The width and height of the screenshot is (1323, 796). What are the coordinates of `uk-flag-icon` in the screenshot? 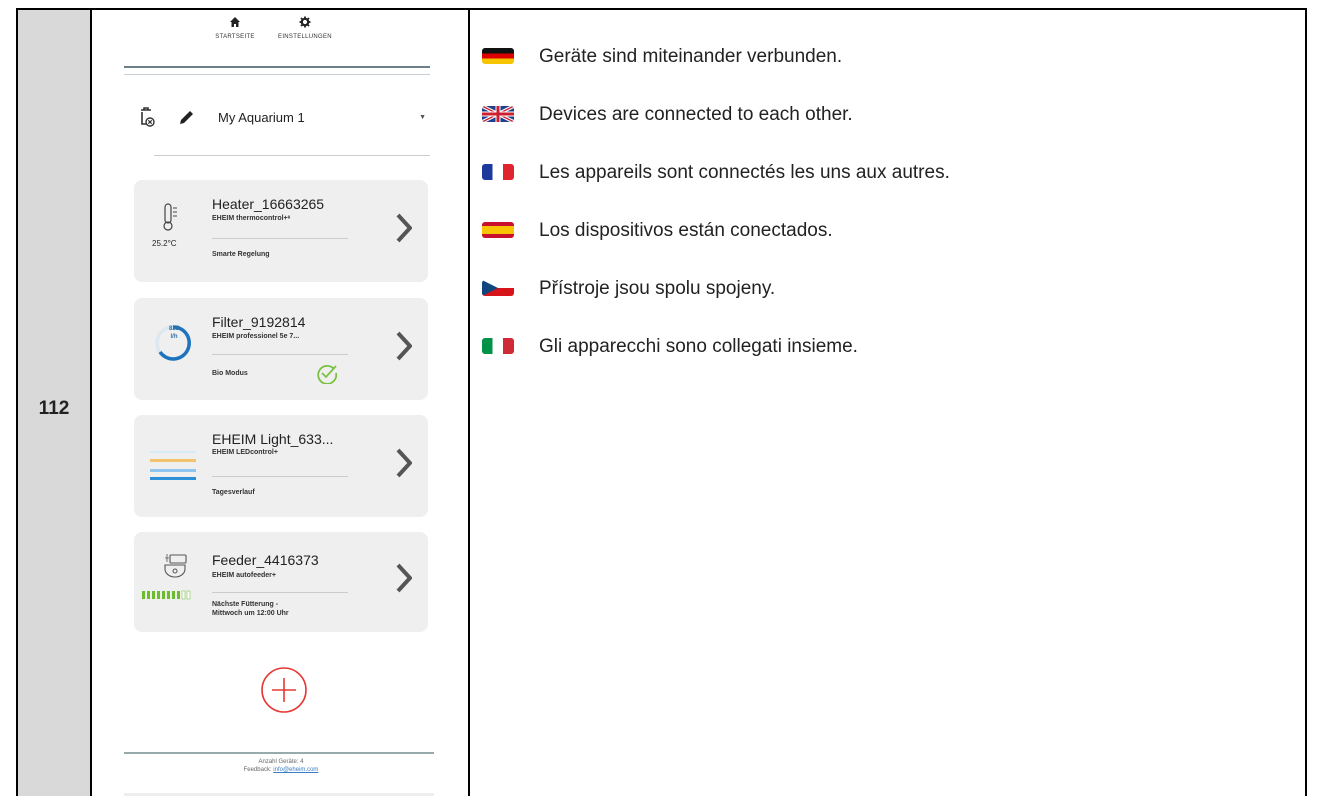 It's located at (498, 114).